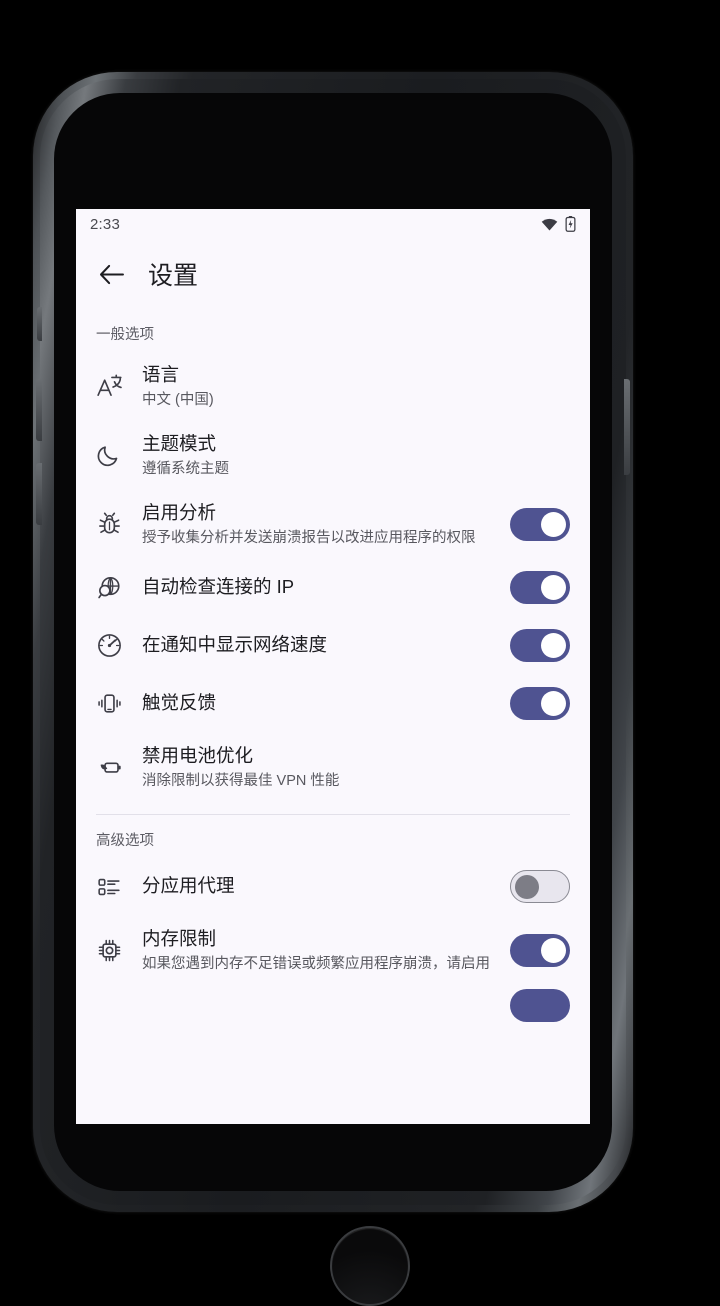 The height and width of the screenshot is (1306, 720). I want to click on moon-icon, so click(119, 455).